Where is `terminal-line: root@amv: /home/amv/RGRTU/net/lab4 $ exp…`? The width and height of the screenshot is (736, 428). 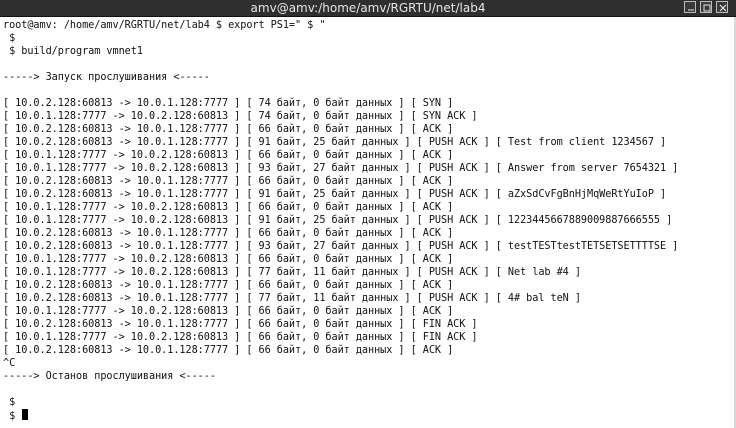 terminal-line: root@amv: /home/amv/RGRTU/net/lab4 $ exp… is located at coordinates (164, 25).